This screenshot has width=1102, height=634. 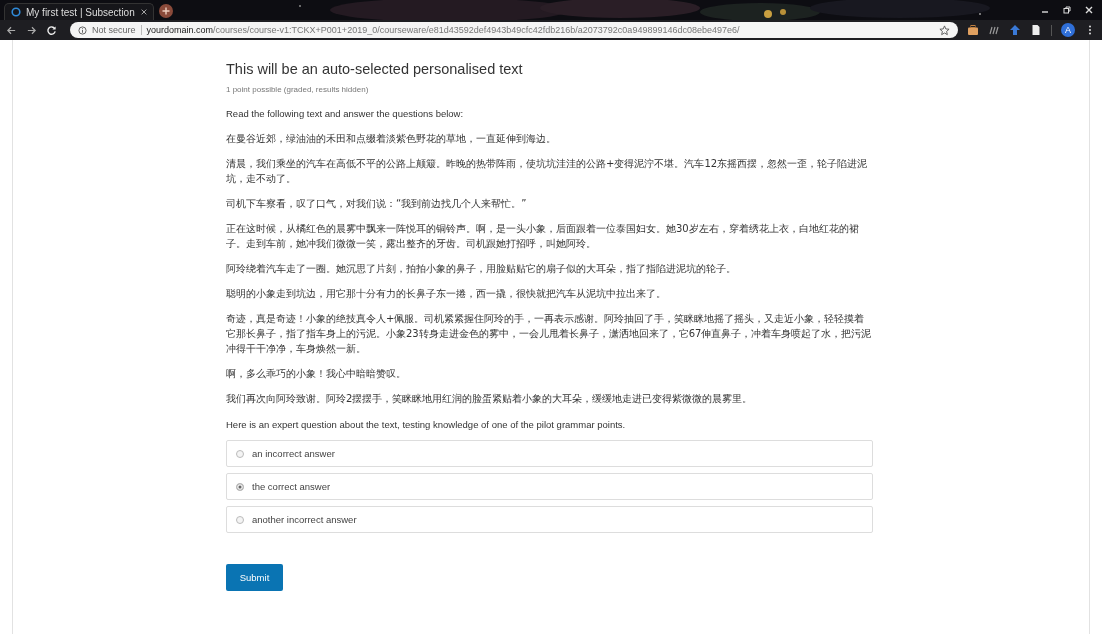 I want to click on answer-option: the correct answer, so click(x=549, y=486).